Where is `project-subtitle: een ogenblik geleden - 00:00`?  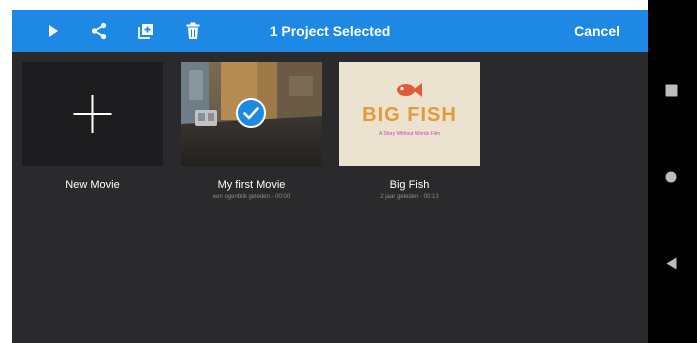 project-subtitle: een ogenblik geleden - 00:00 is located at coordinates (251, 197).